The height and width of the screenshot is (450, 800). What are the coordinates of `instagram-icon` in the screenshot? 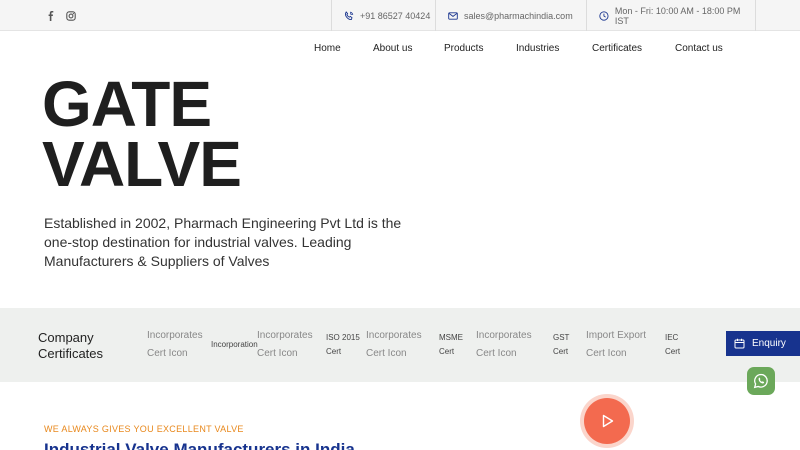 It's located at (71, 15).